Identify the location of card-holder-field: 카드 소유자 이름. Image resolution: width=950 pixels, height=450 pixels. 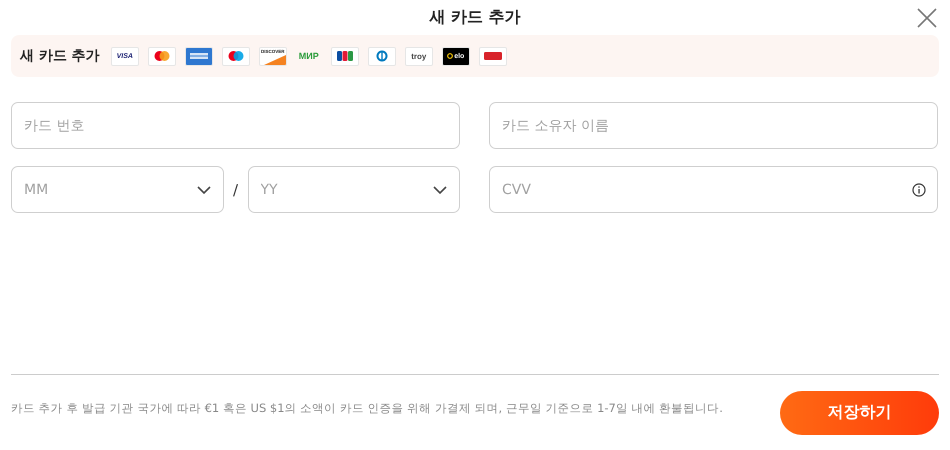
(713, 125).